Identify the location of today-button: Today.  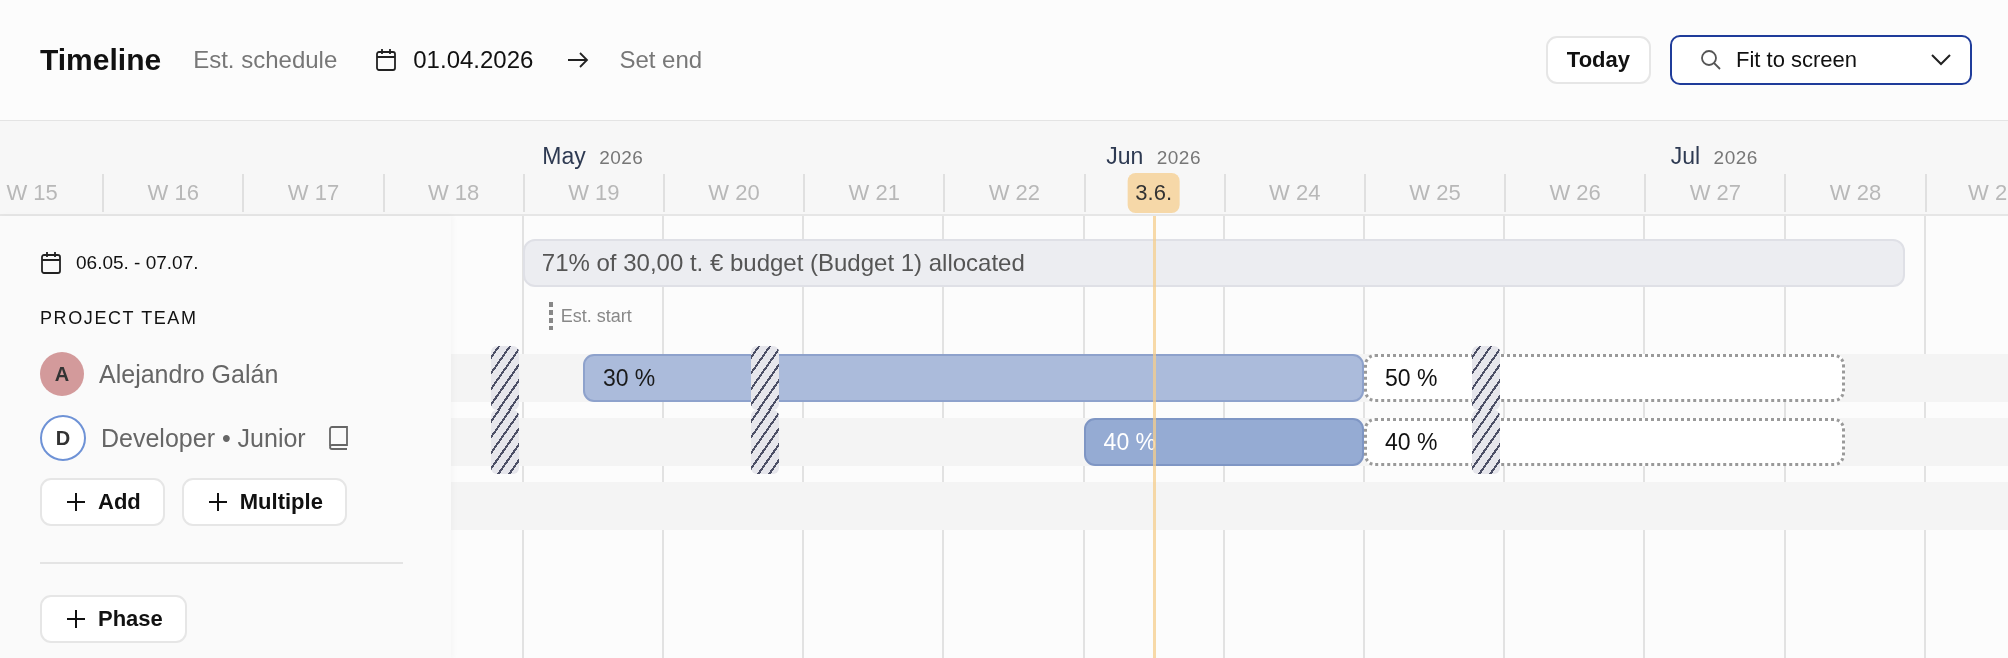
(1598, 60).